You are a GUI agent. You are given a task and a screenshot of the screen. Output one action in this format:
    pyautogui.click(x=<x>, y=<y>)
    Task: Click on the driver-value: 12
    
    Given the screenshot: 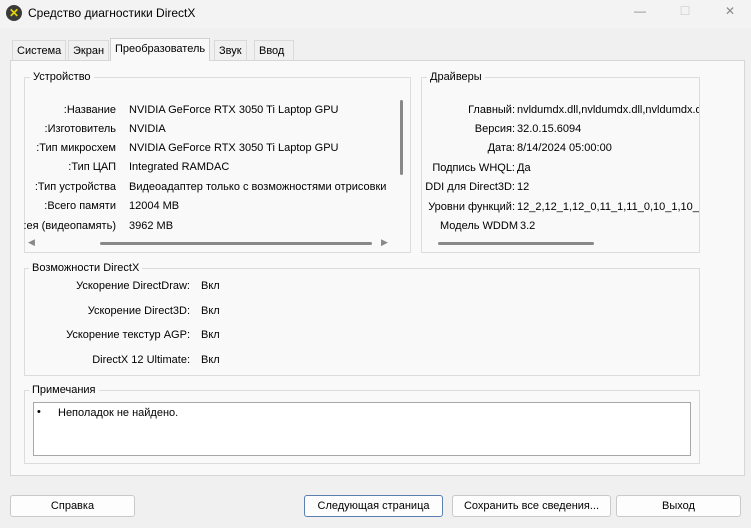 What is the action you would take?
    pyautogui.click(x=523, y=187)
    